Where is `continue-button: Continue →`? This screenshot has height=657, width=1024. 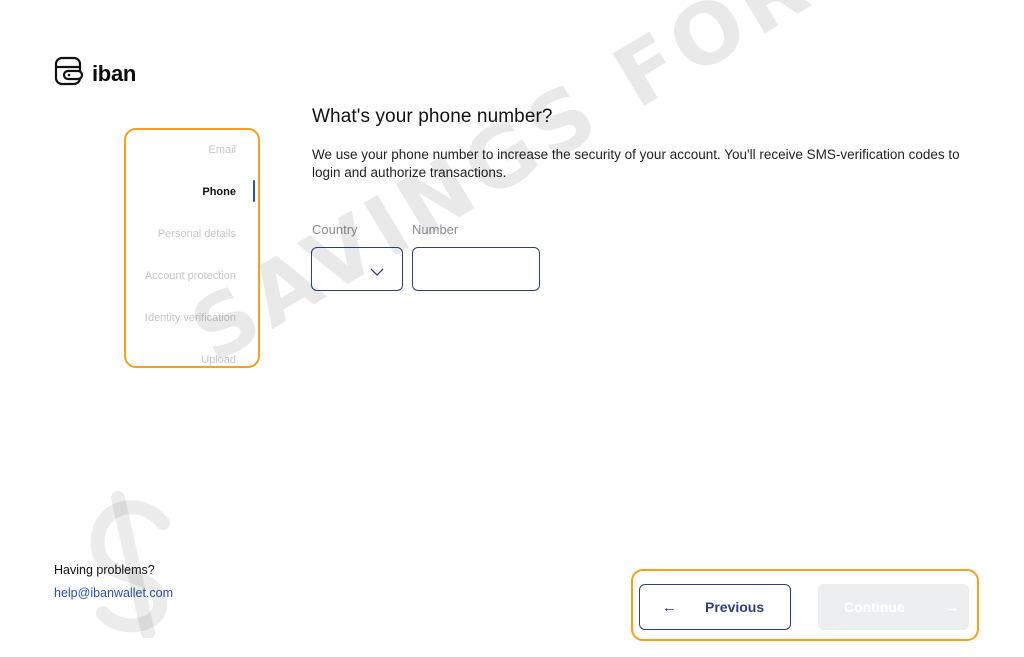
continue-button: Continue → is located at coordinates (893, 607).